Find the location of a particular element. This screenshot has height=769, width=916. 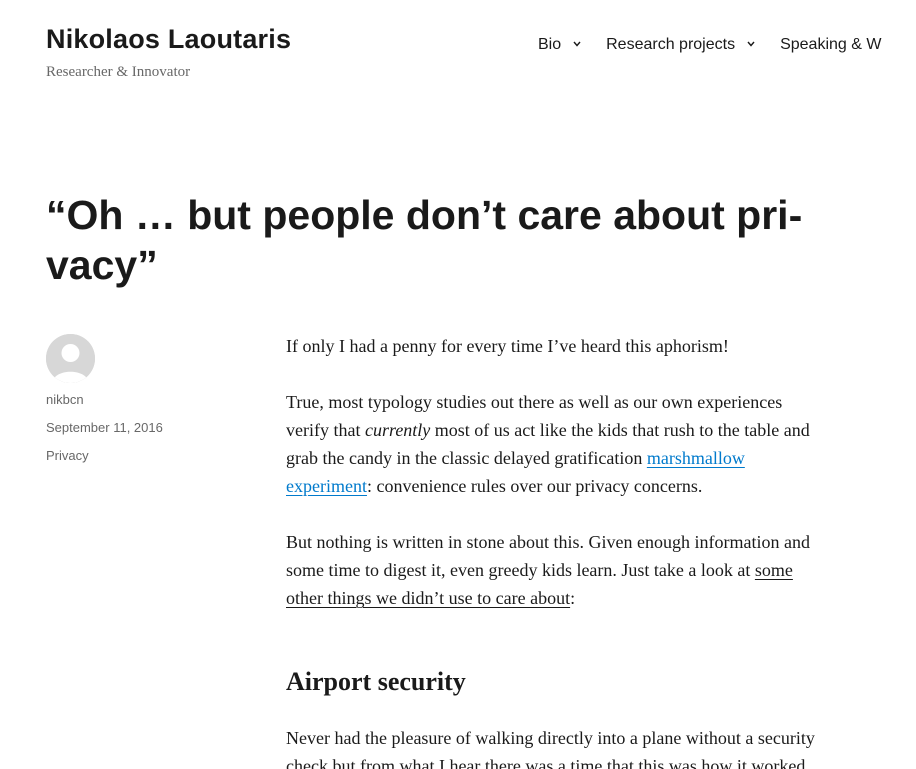

emphasis: currently is located at coordinates (397, 430).